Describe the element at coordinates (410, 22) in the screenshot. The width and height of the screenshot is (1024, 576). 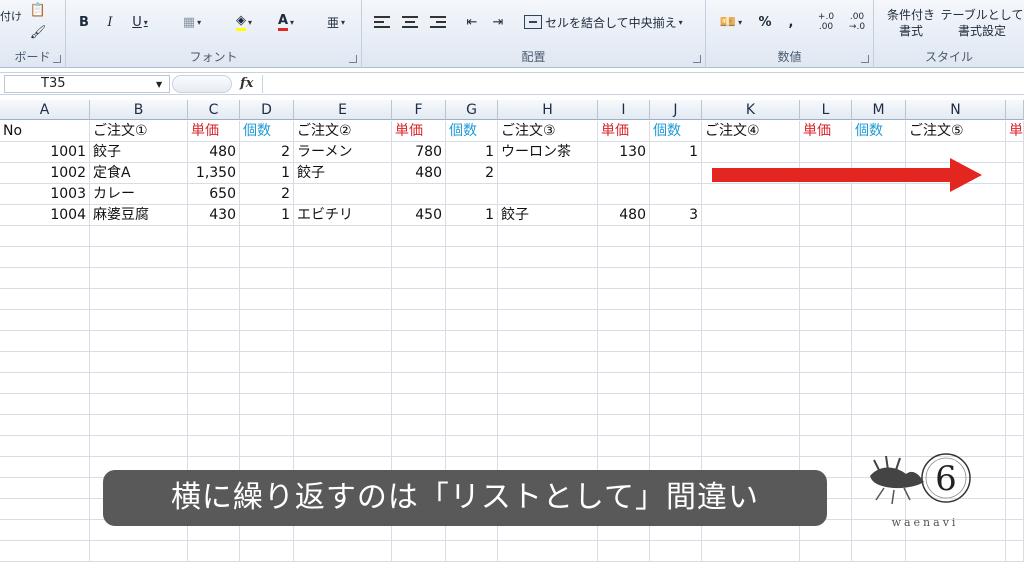
I see `align-center-button` at that location.